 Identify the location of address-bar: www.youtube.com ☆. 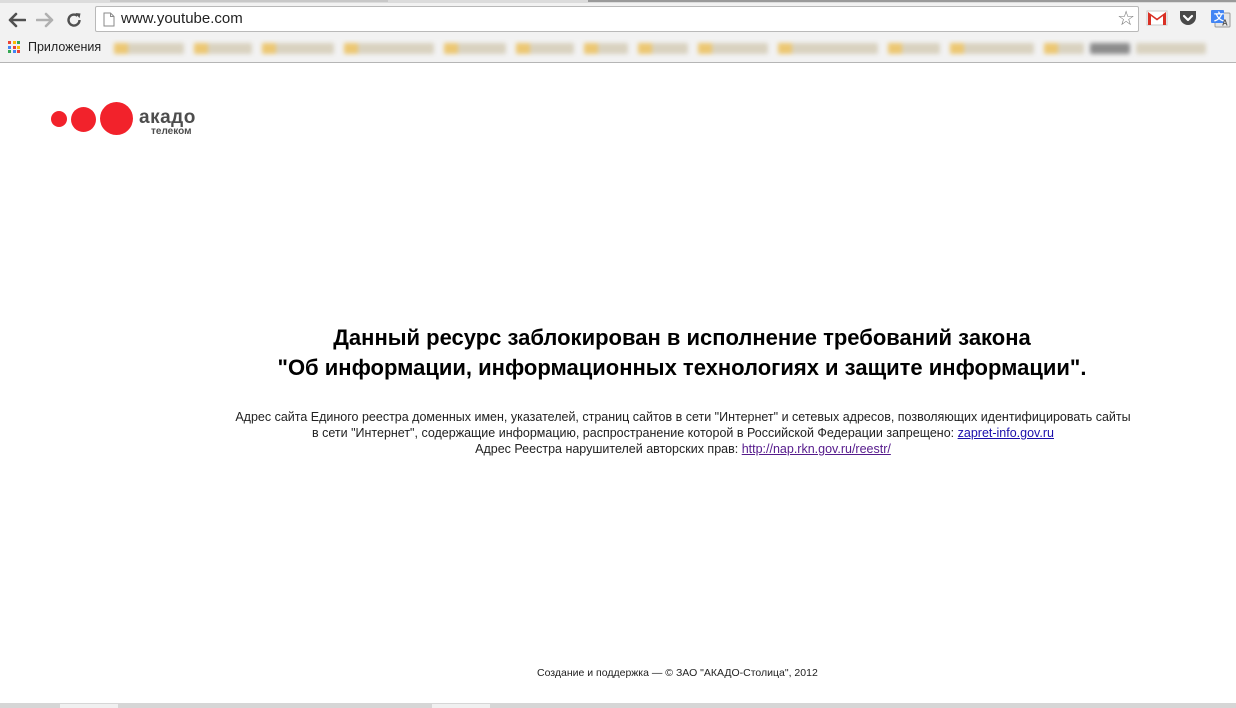
(617, 19).